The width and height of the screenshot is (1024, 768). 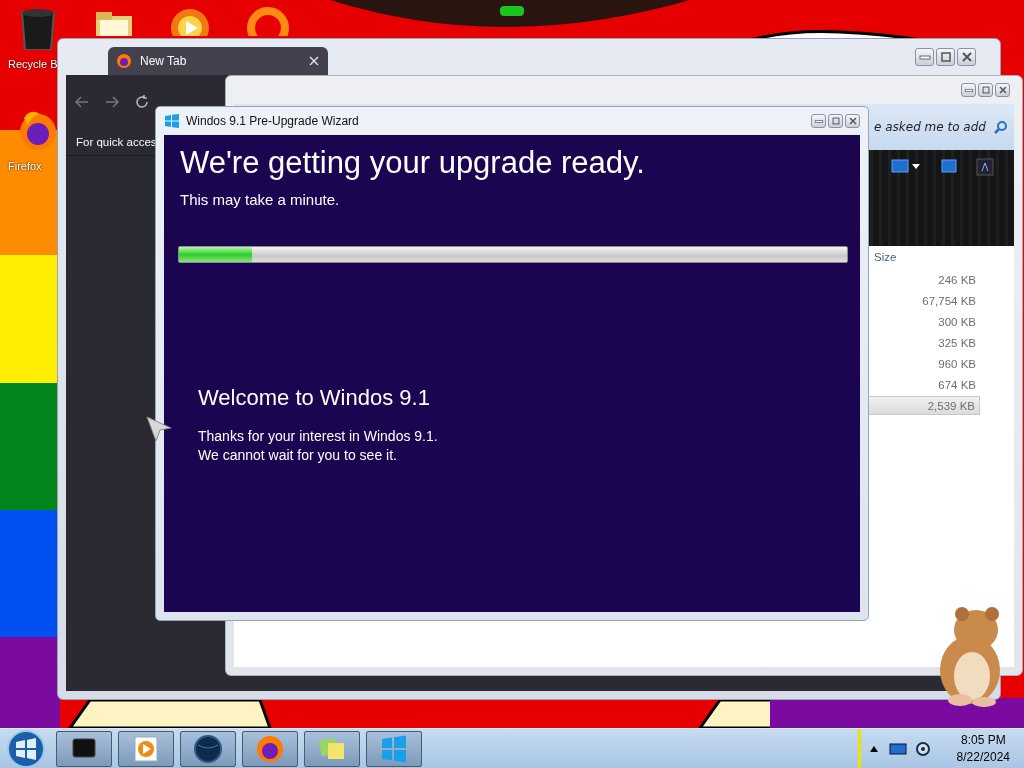 I want to click on file-row: 674 KB, so click(x=924, y=384).